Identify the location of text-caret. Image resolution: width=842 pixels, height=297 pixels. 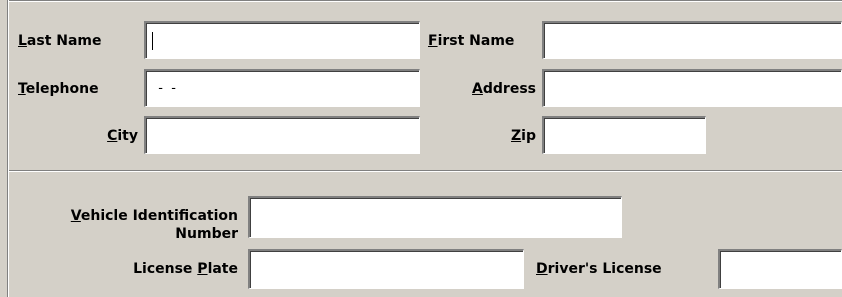
(152, 41).